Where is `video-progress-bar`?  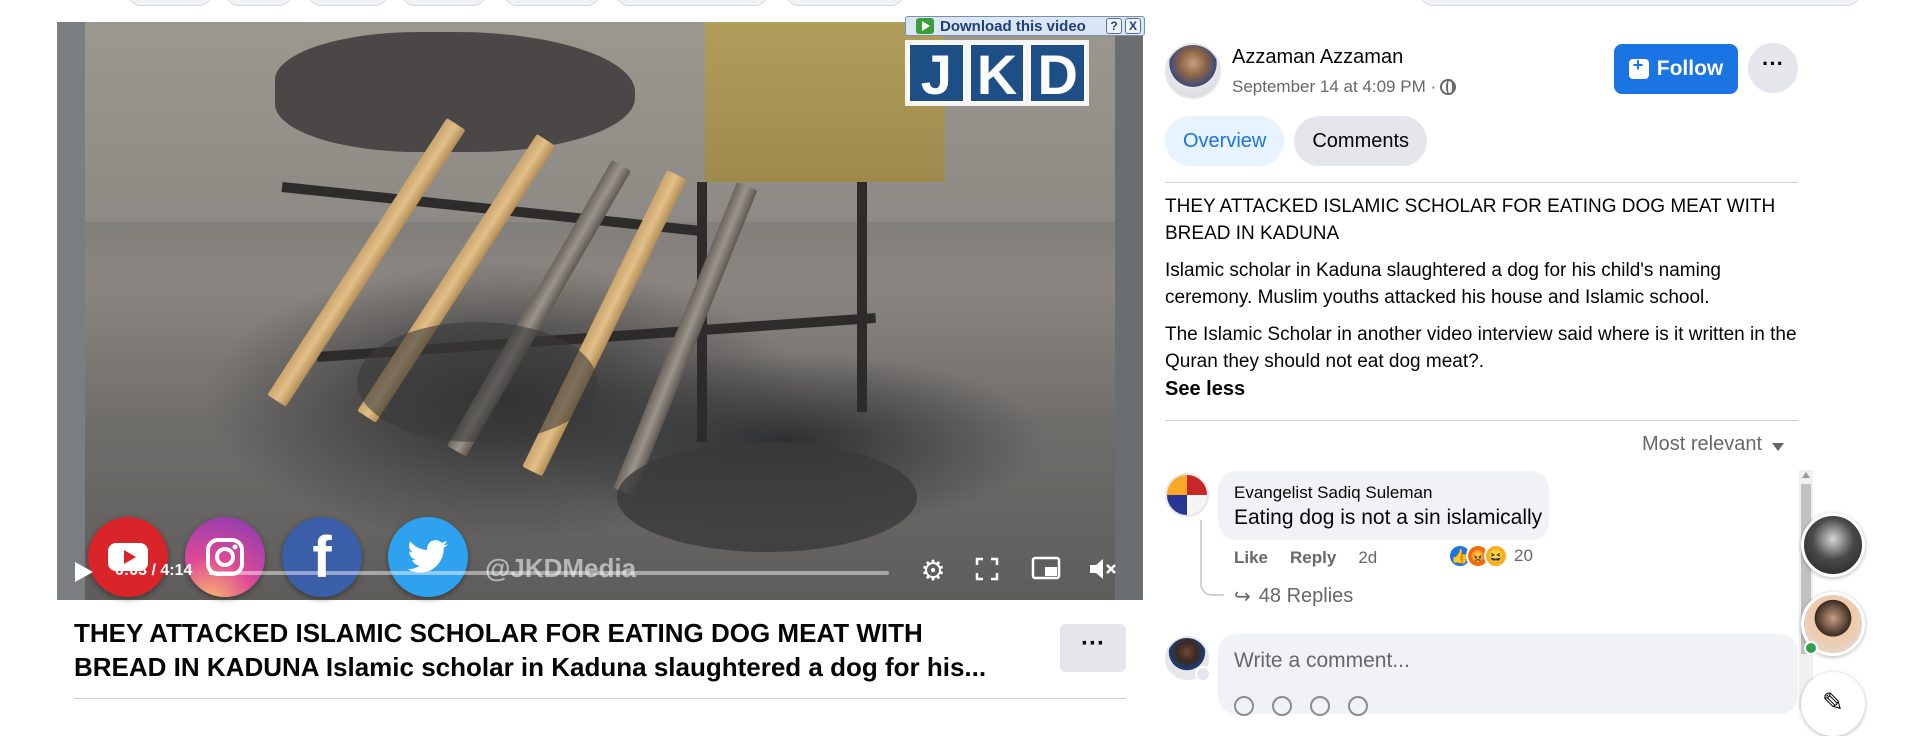 video-progress-bar is located at coordinates (549, 573).